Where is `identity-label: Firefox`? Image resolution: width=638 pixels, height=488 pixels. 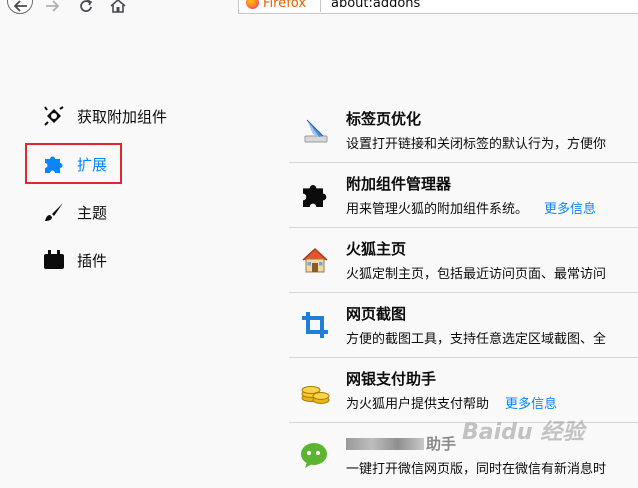 identity-label: Firefox is located at coordinates (285, 5).